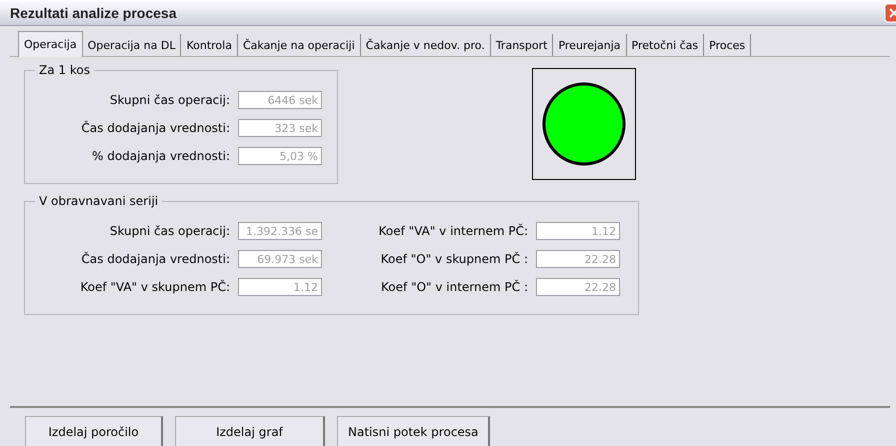 This screenshot has height=446, width=896. I want to click on tab: Operacija, so click(50, 44).